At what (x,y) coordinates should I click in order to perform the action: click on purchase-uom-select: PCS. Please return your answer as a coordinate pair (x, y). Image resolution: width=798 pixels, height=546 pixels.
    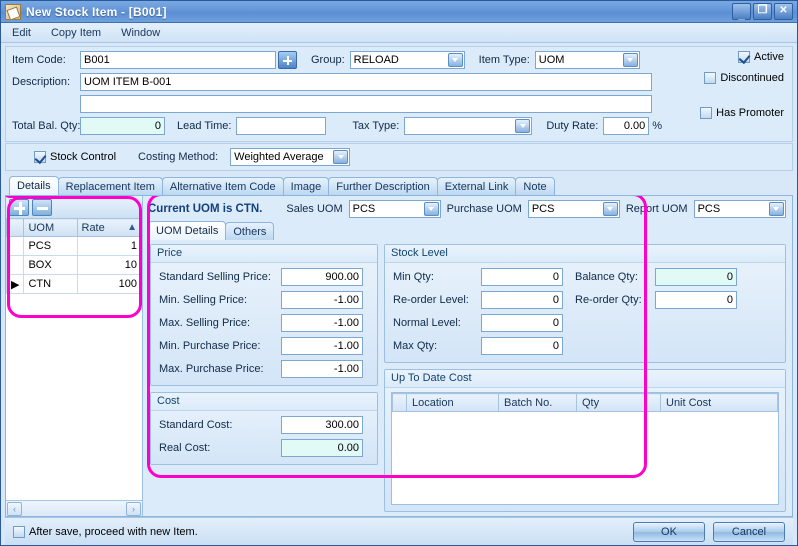
    Looking at the image, I should click on (573, 209).